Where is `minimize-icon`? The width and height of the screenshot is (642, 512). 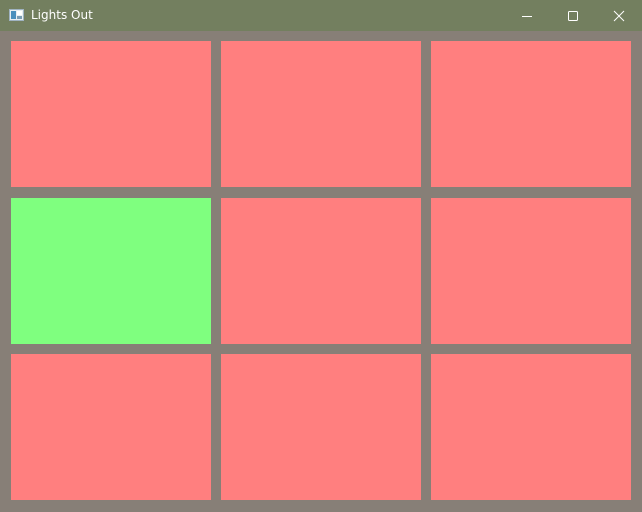
minimize-icon is located at coordinates (527, 16).